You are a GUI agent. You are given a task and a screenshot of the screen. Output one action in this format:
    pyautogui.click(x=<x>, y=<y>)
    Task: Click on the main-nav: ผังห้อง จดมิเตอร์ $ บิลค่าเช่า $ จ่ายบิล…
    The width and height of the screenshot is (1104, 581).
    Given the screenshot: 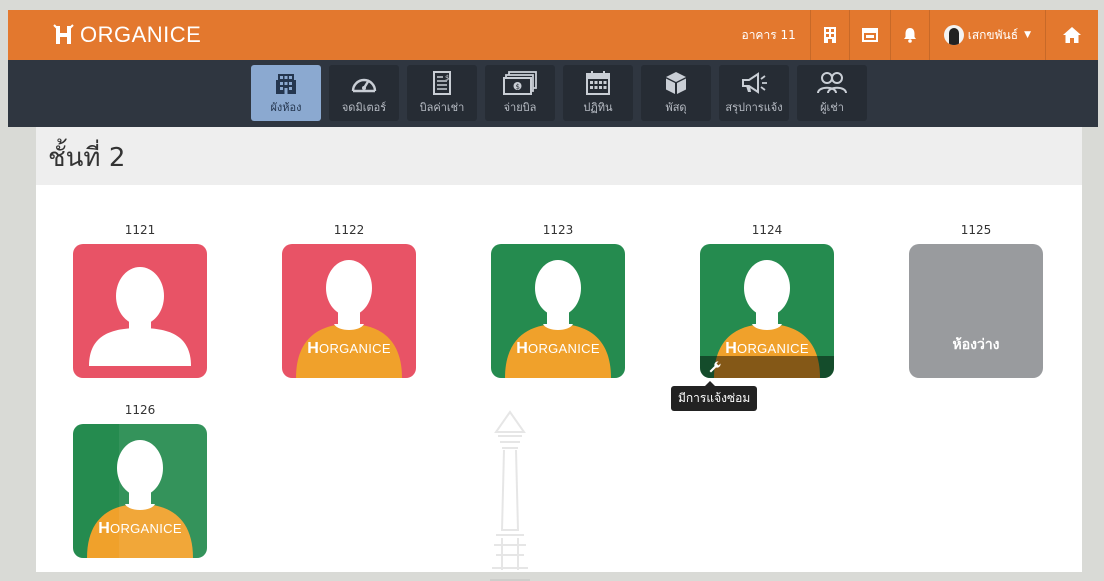 What is the action you would take?
    pyautogui.click(x=553, y=93)
    